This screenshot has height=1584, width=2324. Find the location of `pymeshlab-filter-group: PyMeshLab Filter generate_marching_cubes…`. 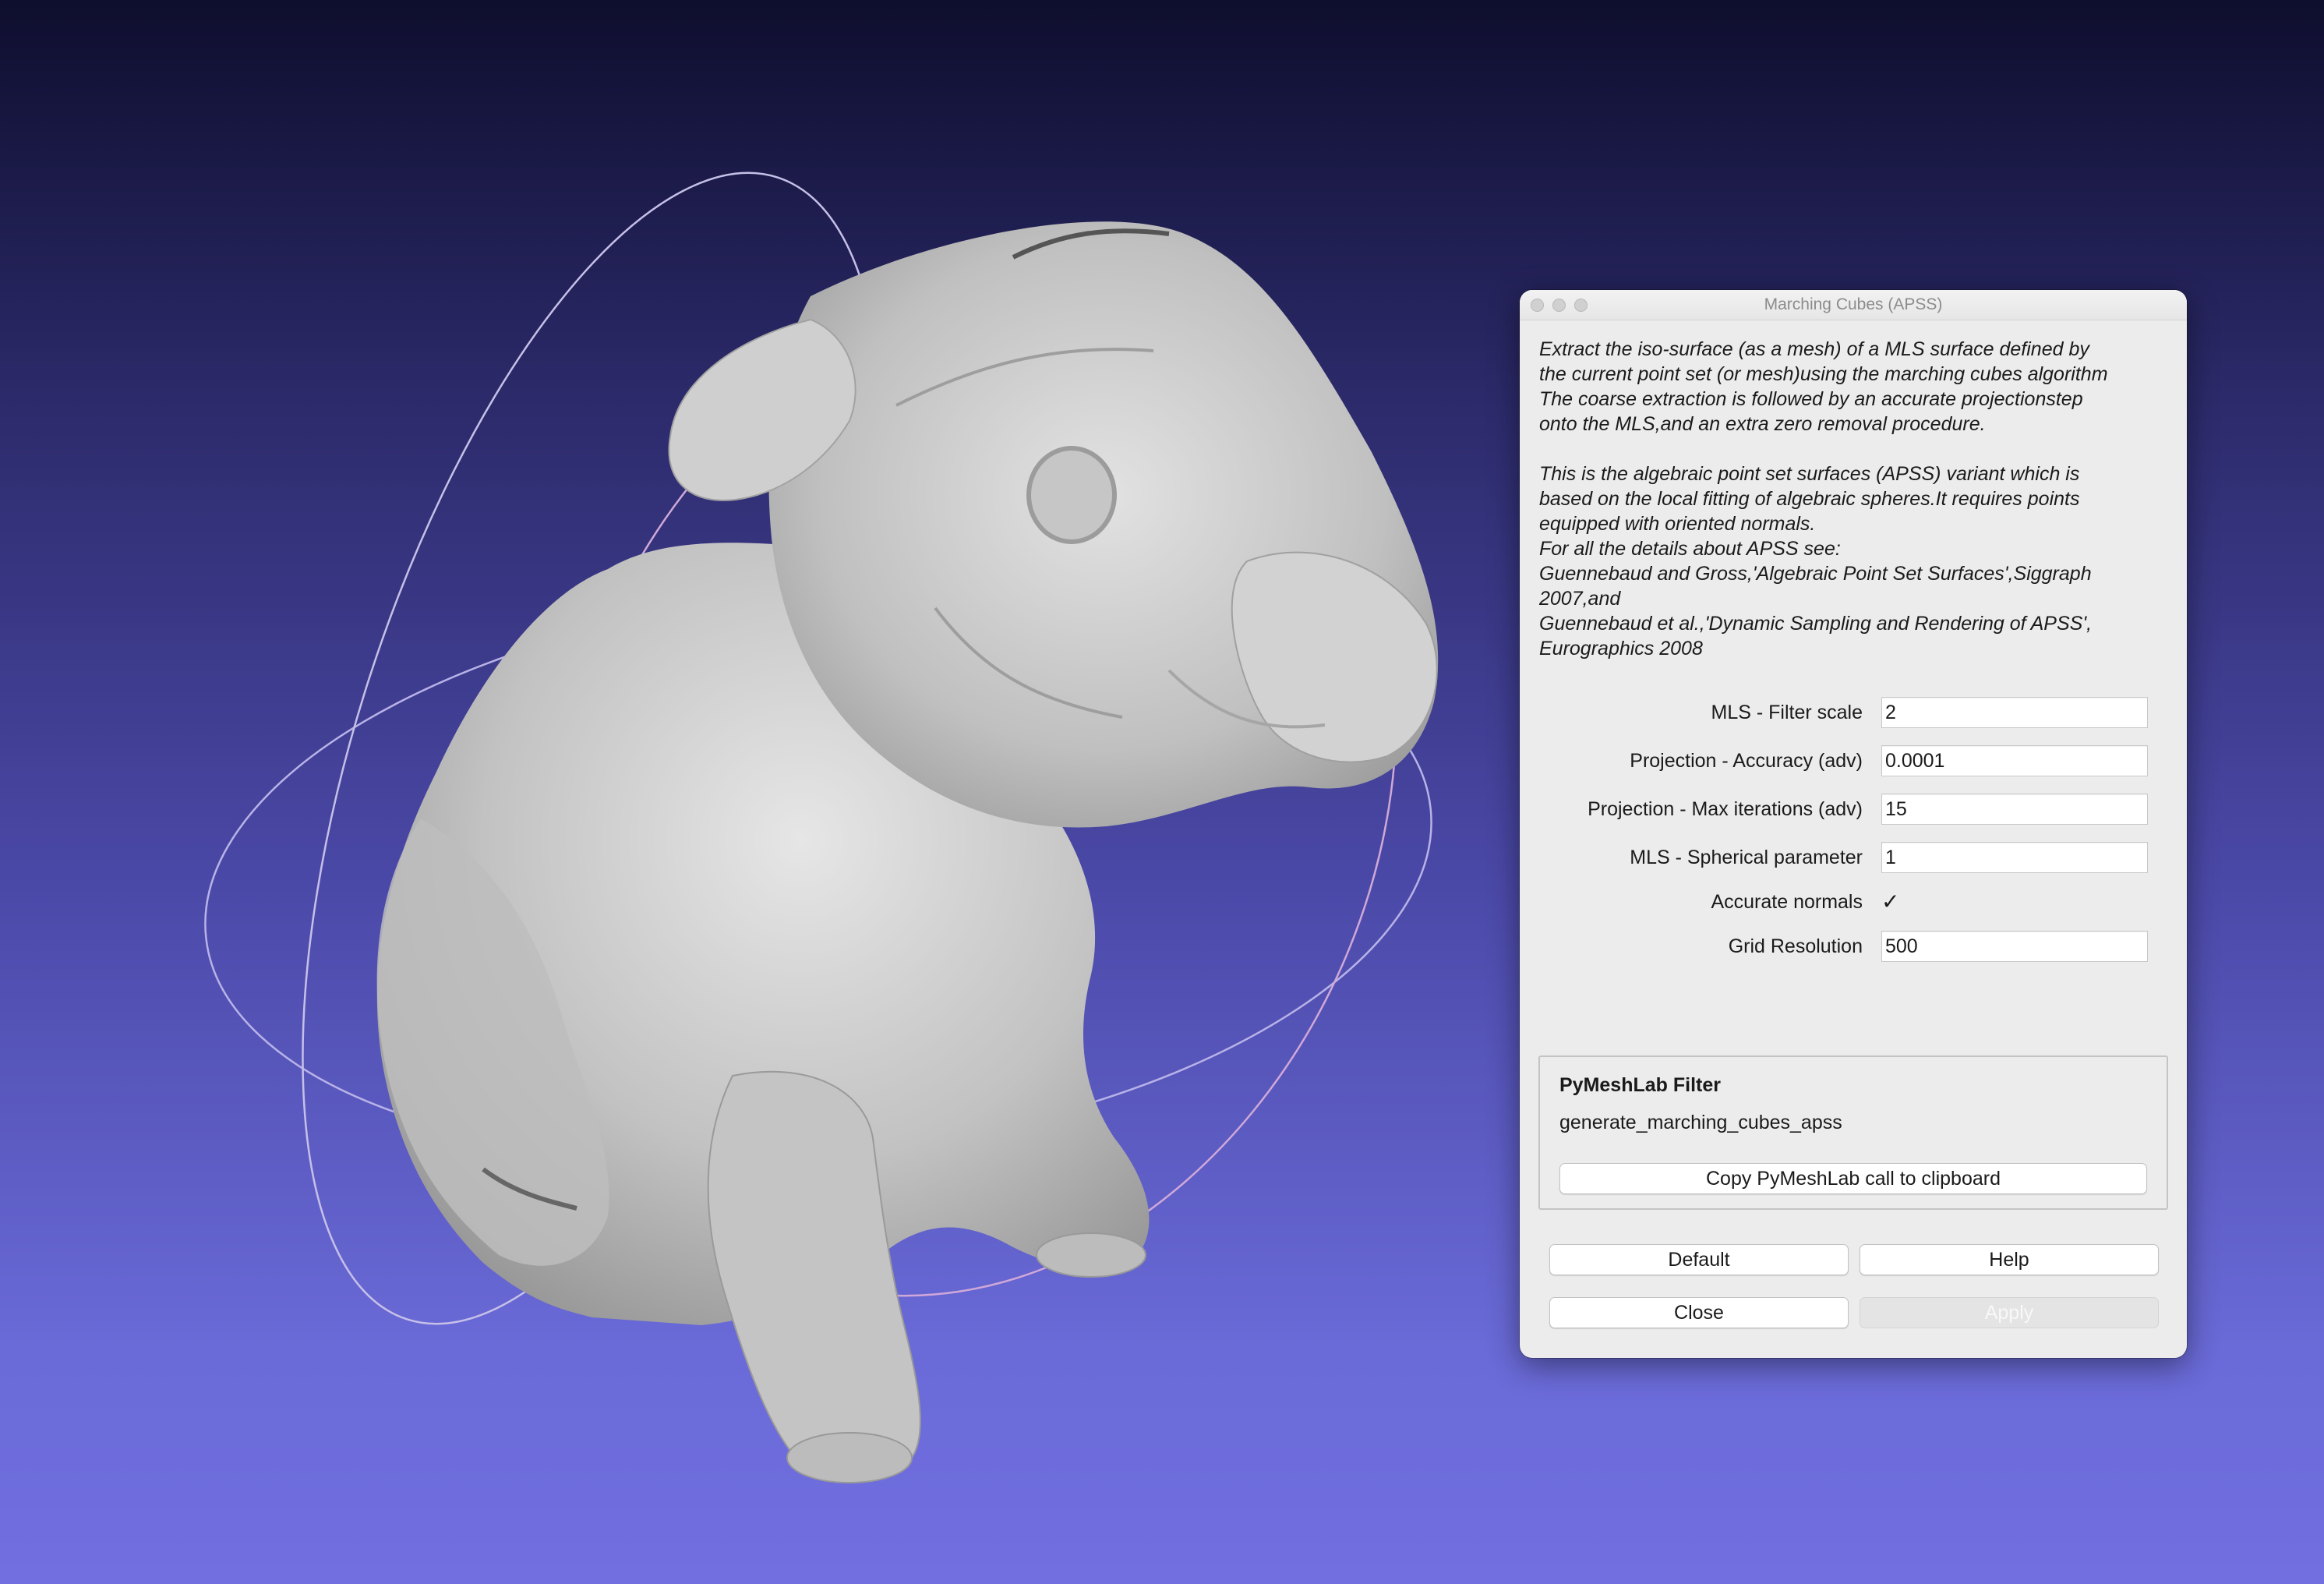

pymeshlab-filter-group: PyMeshLab Filter generate_marching_cubes… is located at coordinates (1853, 1132).